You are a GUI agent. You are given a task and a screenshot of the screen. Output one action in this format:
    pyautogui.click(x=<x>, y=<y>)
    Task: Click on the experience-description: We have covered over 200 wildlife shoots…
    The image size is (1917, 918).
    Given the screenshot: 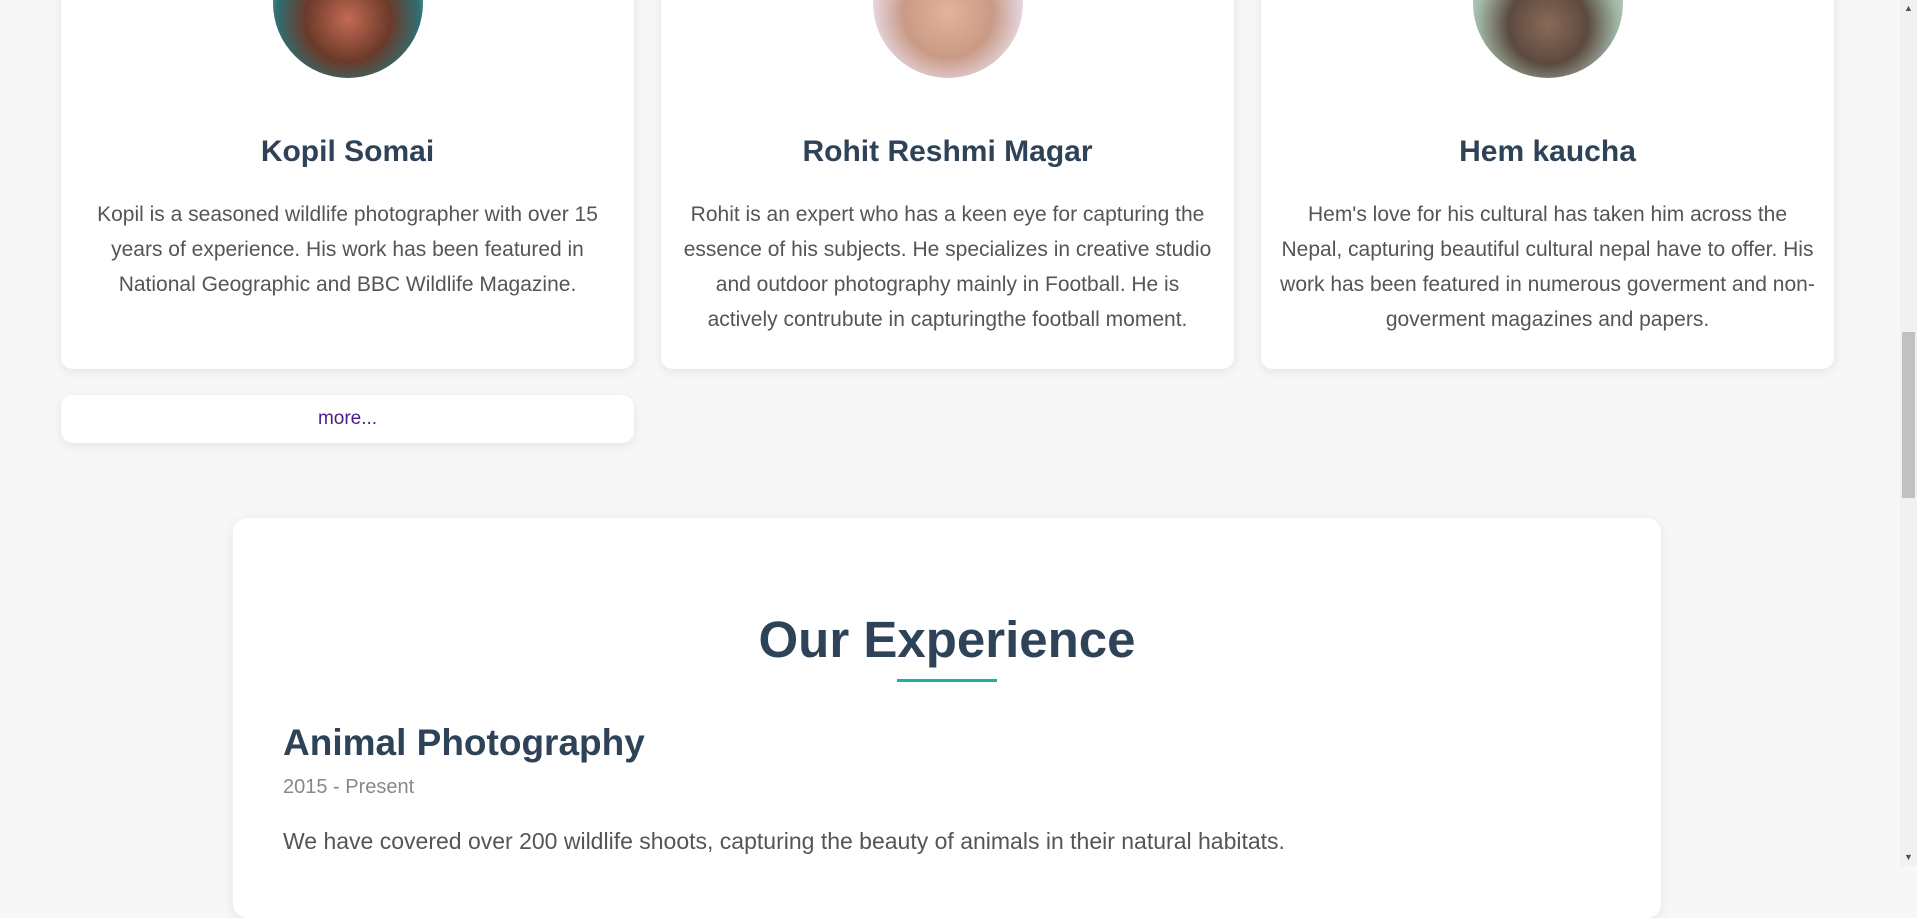 What is the action you would take?
    pyautogui.click(x=784, y=841)
    